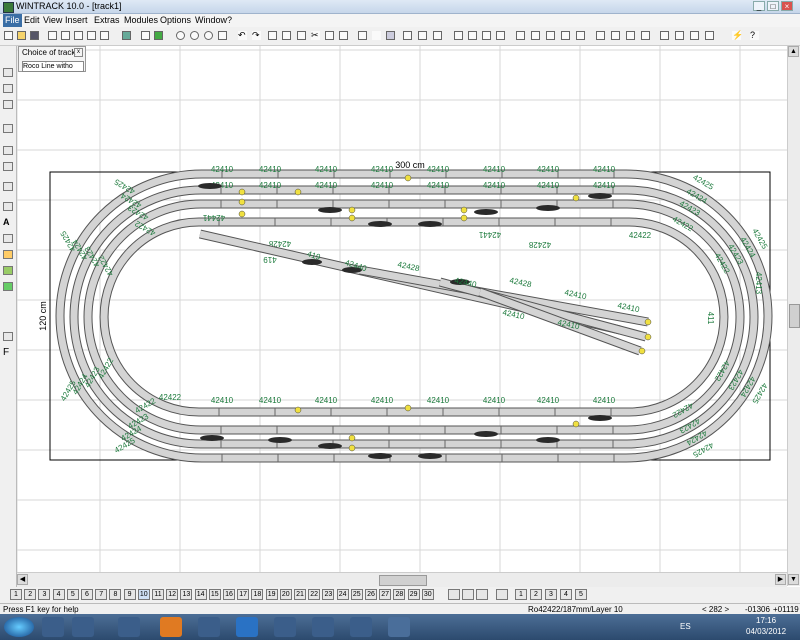 Image resolution: width=800 pixels, height=640 pixels. I want to click on undo-icon: ↶, so click(242, 35).